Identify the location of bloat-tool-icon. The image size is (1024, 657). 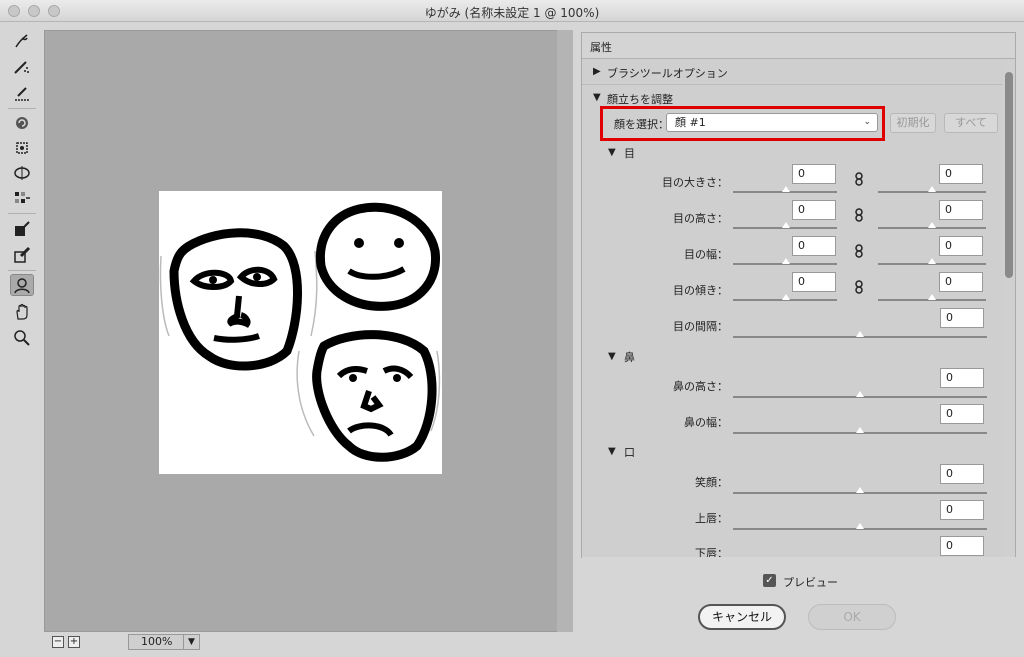
(22, 173).